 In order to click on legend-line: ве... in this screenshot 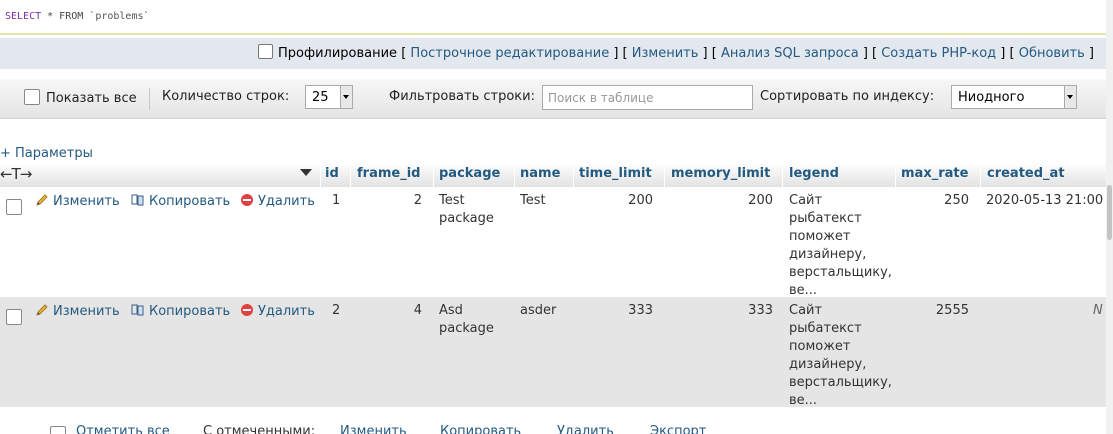, I will do `click(803, 400)`.